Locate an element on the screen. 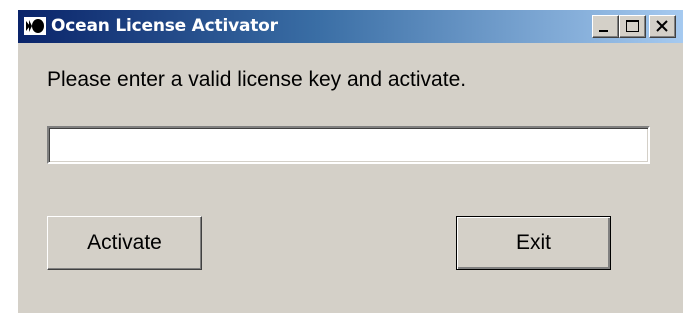  close-icon is located at coordinates (662, 26).